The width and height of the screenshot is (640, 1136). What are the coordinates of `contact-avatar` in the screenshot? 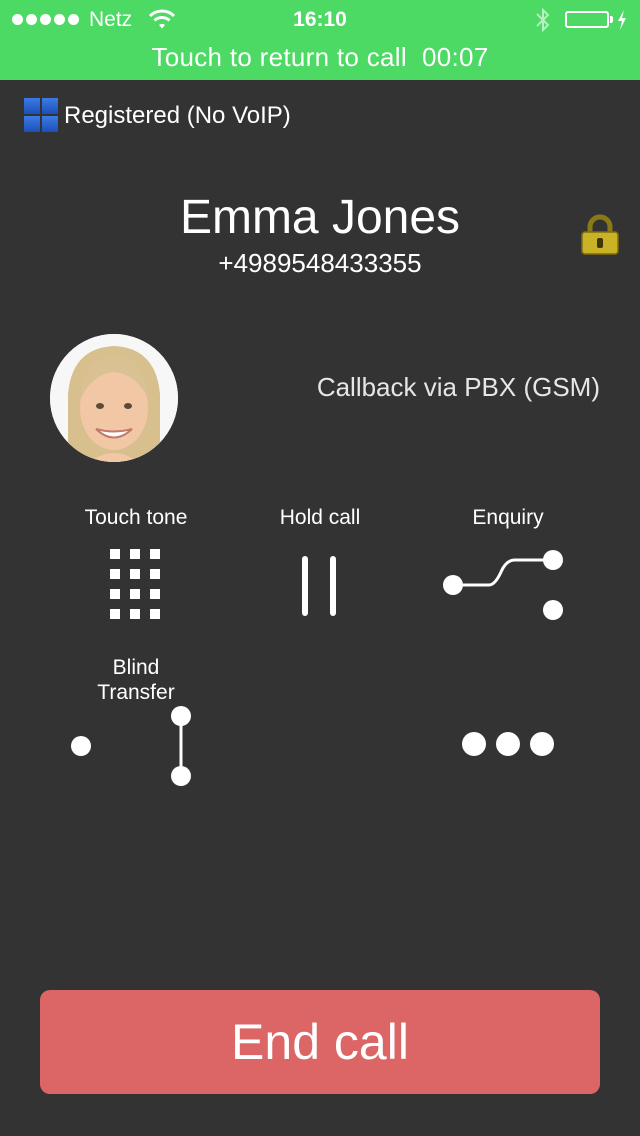 It's located at (114, 398).